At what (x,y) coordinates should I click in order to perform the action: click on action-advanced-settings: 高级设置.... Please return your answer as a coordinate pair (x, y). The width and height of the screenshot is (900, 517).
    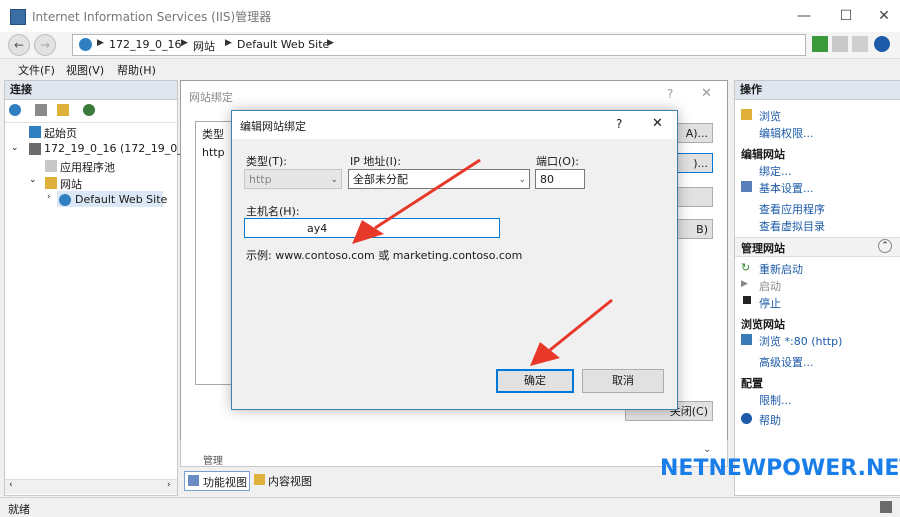
    Looking at the image, I should click on (786, 362).